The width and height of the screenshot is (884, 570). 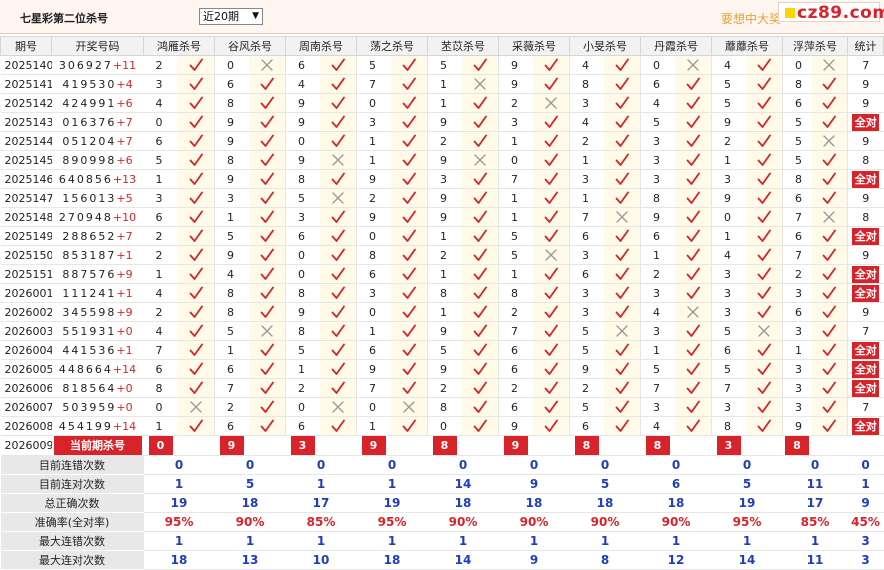 I want to click on promo-link: 要想中大奖, so click(x=751, y=18).